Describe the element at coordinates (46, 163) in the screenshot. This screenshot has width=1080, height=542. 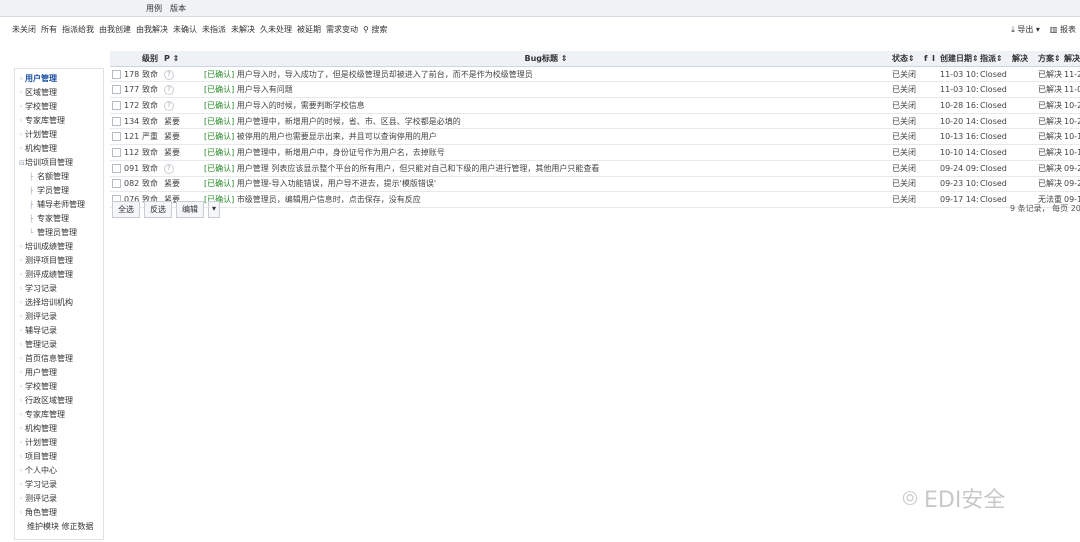
I see `sidebar-item-training-project: ⊟培训项目管理` at that location.